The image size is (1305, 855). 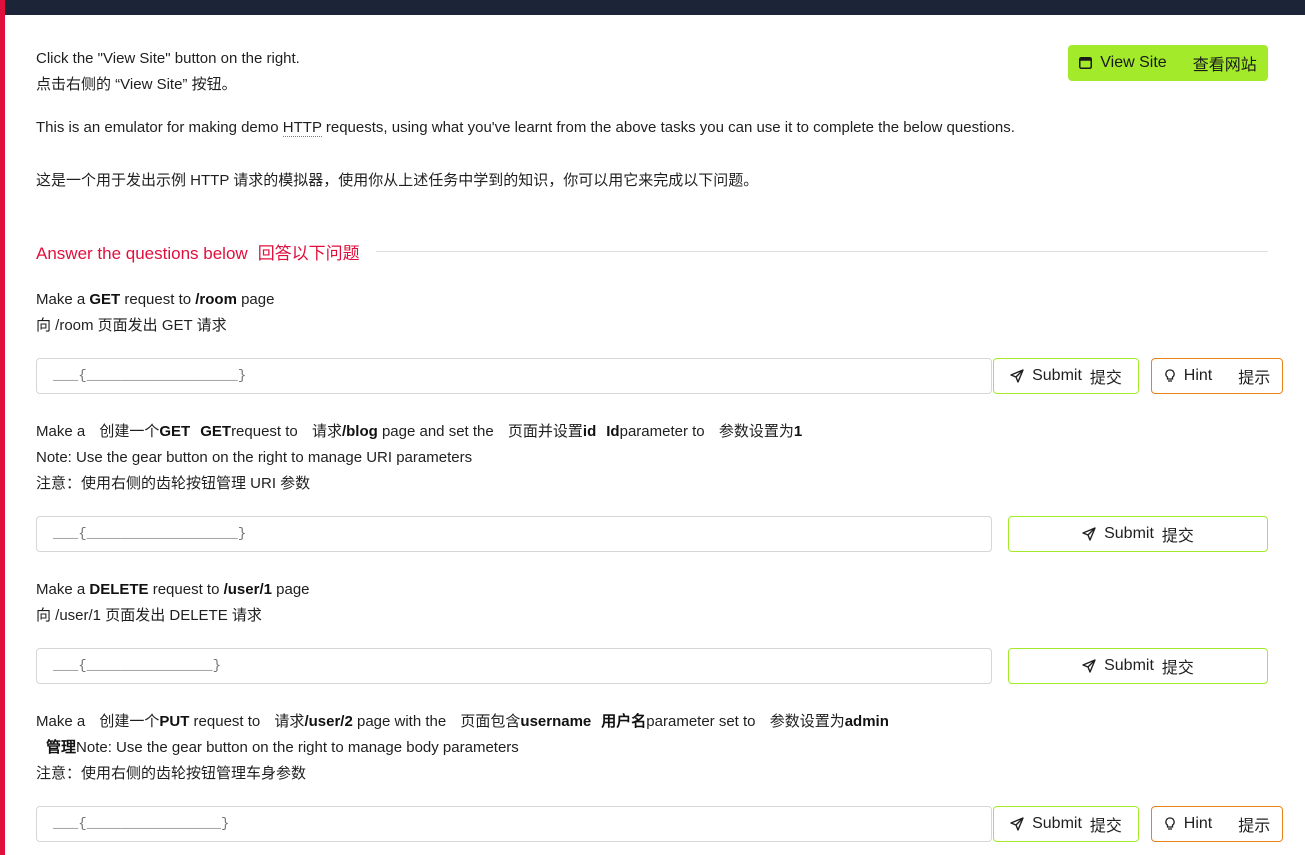 I want to click on browser-window-icon, so click(x=1086, y=63).